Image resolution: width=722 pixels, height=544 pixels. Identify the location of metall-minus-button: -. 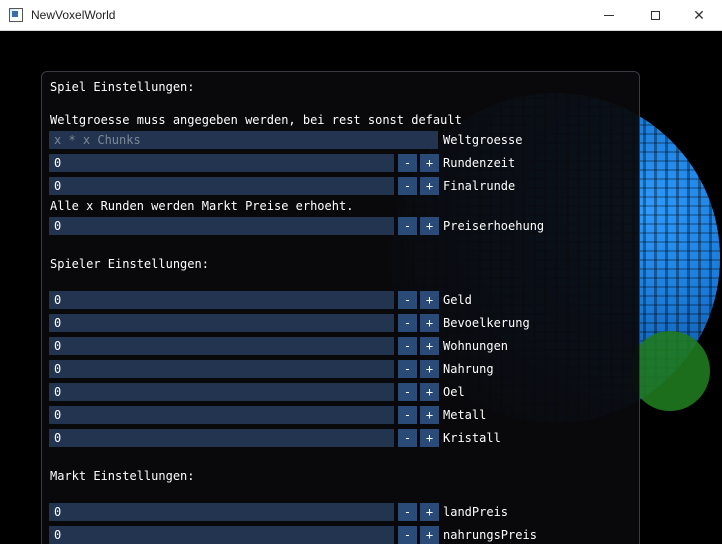
(407, 415).